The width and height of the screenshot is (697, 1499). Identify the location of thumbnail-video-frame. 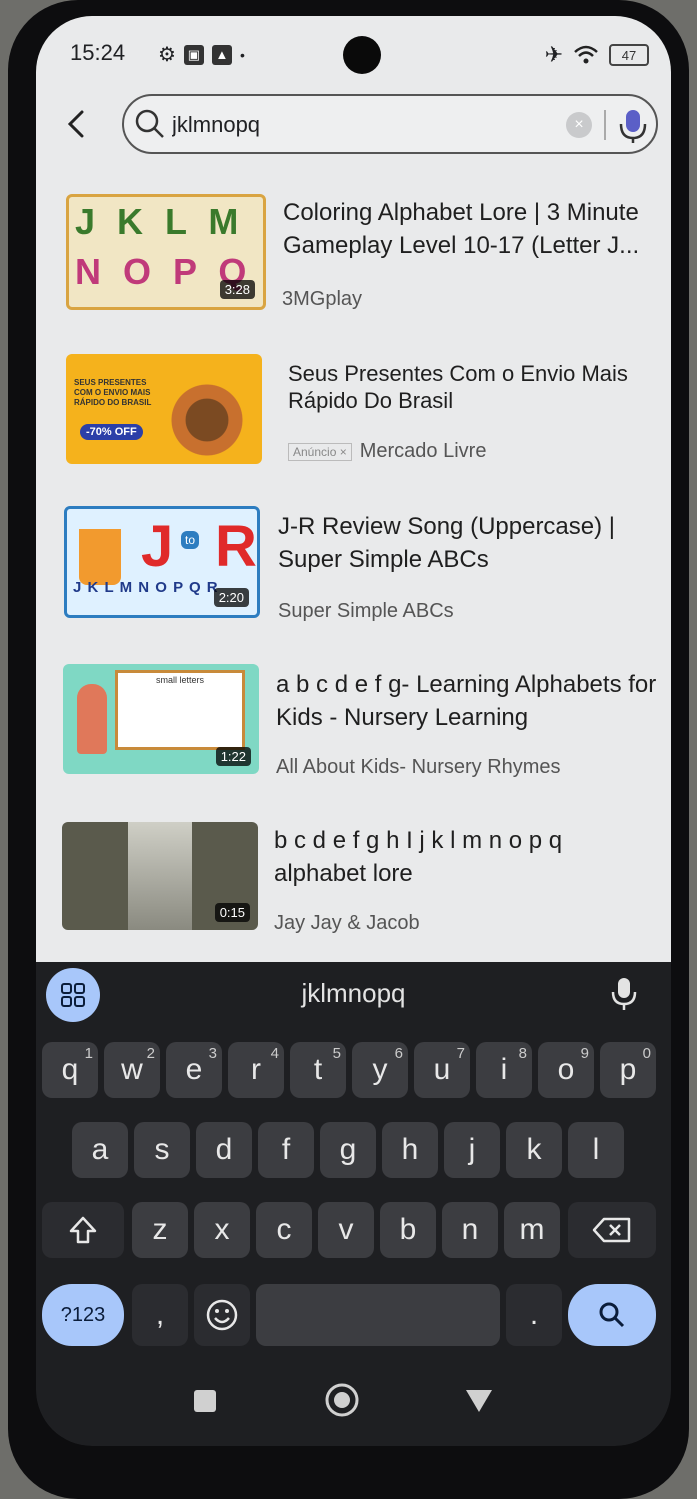
(160, 876).